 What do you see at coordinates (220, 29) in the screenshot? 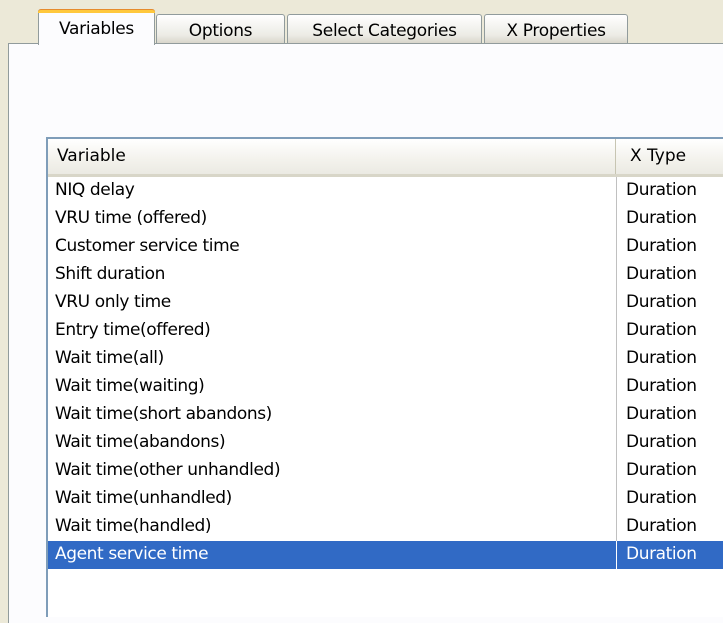
I see `tab-options: Options` at bounding box center [220, 29].